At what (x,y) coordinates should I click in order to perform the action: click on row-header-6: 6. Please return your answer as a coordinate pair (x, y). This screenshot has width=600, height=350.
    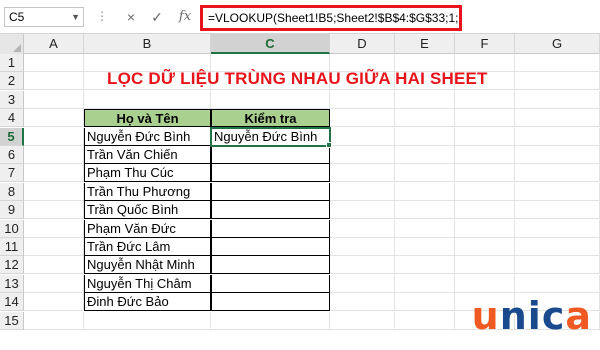
    Looking at the image, I should click on (12, 155).